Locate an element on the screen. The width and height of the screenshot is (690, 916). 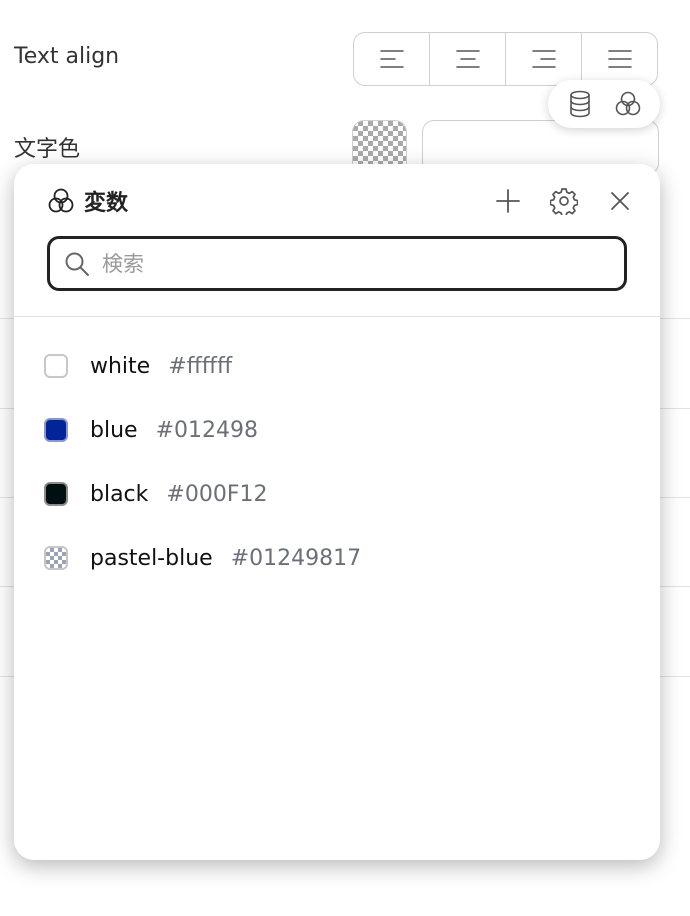
popover-divider is located at coordinates (337, 316).